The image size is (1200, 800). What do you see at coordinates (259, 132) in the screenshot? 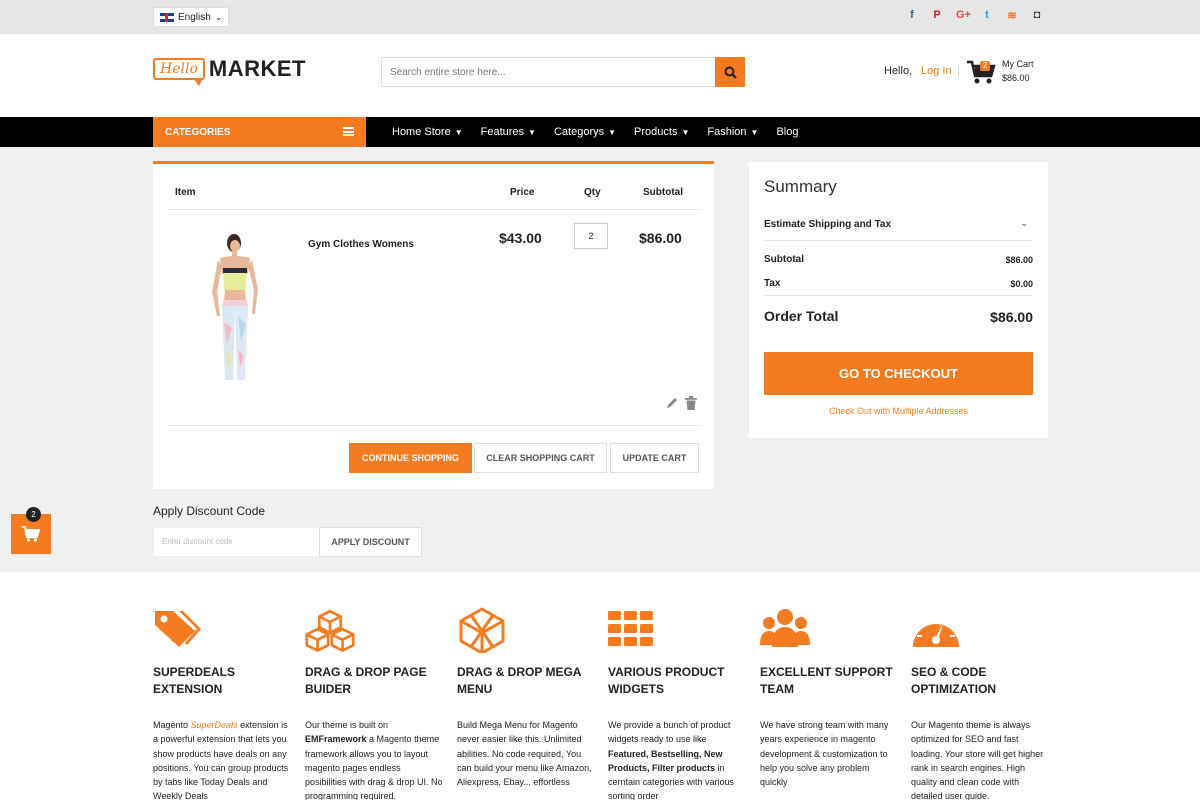
I see `categories-button: CATEGORIES` at bounding box center [259, 132].